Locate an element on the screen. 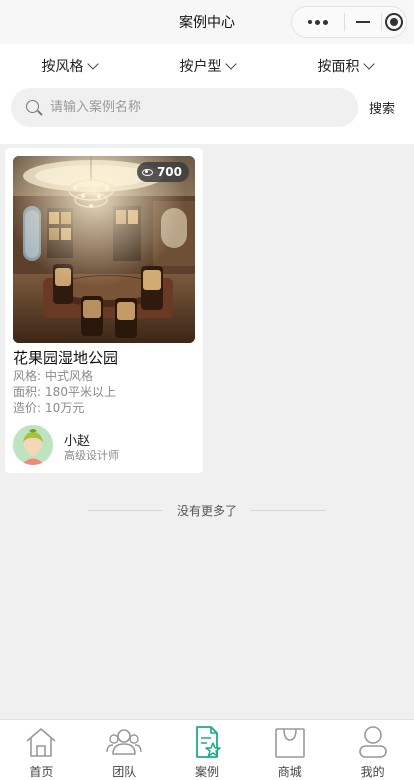  profile-icon is located at coordinates (372, 742).